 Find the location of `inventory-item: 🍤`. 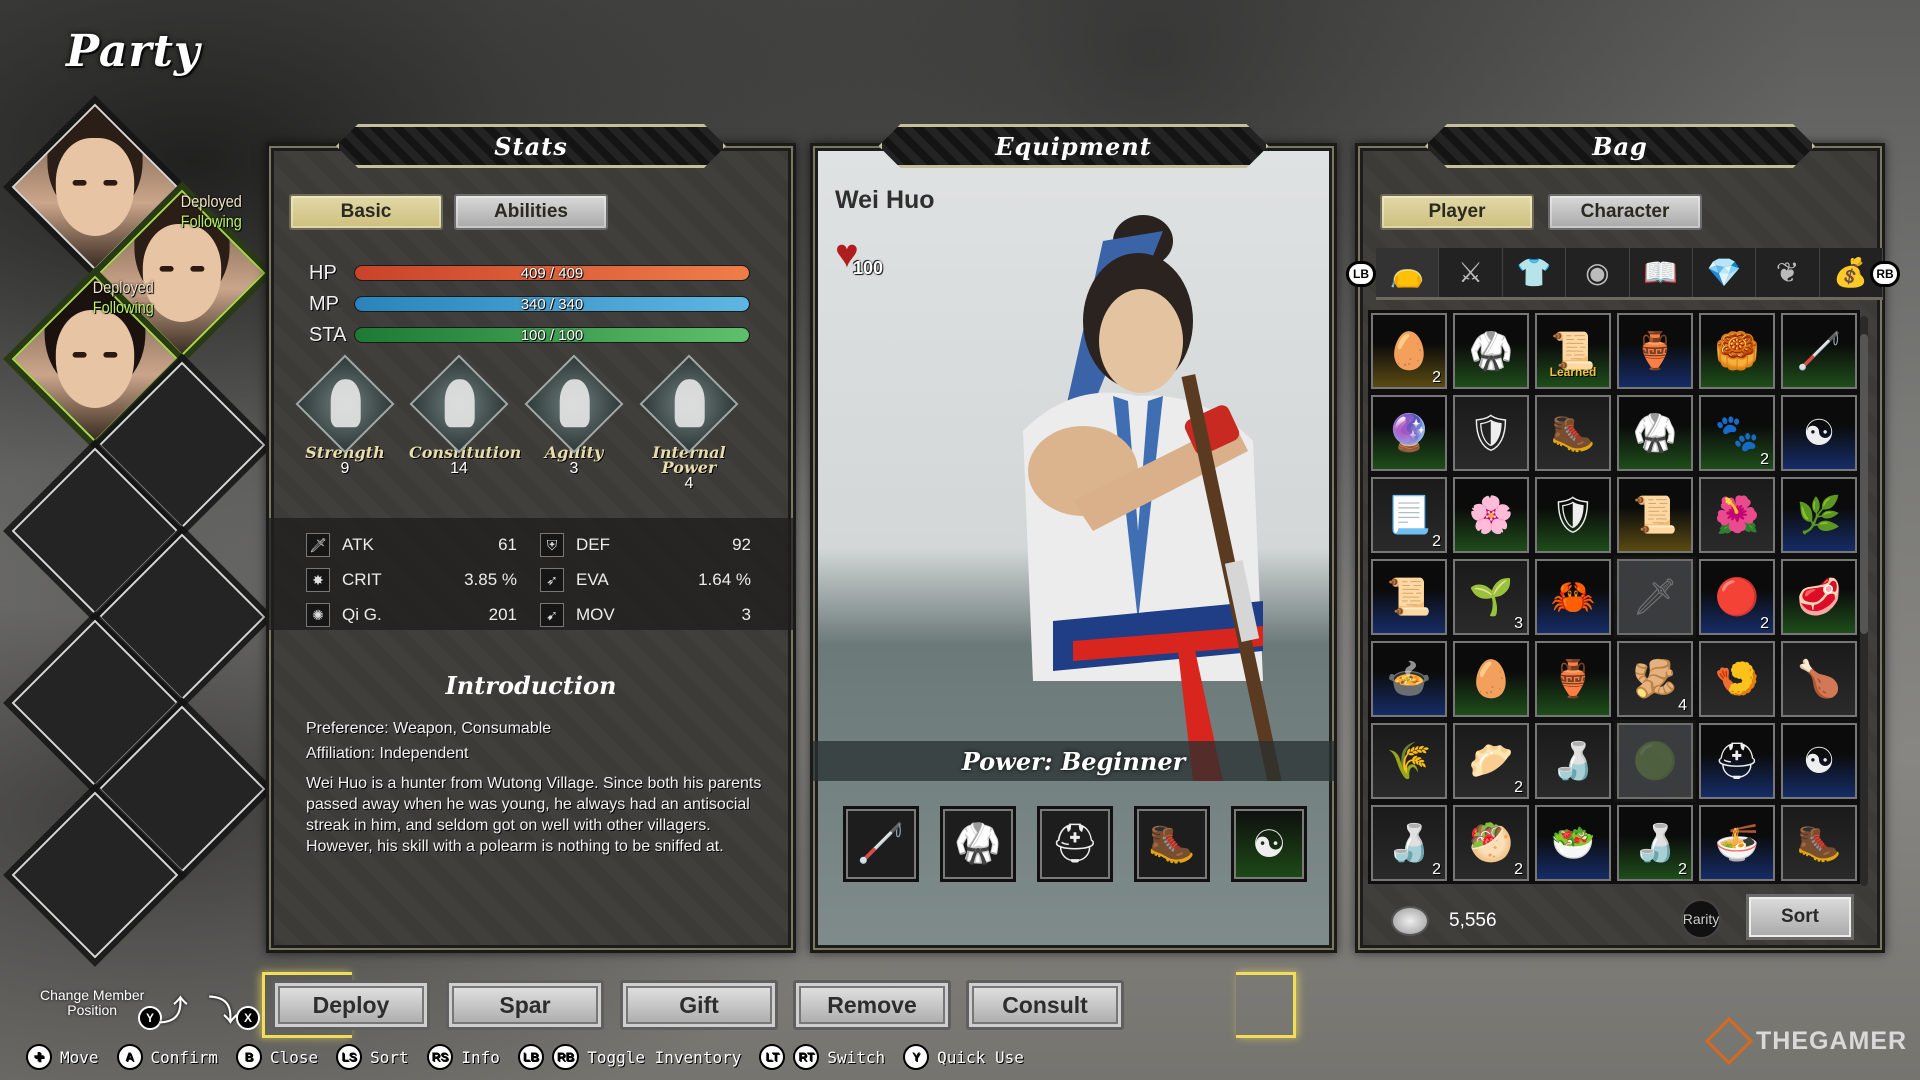

inventory-item: 🍤 is located at coordinates (1737, 679).